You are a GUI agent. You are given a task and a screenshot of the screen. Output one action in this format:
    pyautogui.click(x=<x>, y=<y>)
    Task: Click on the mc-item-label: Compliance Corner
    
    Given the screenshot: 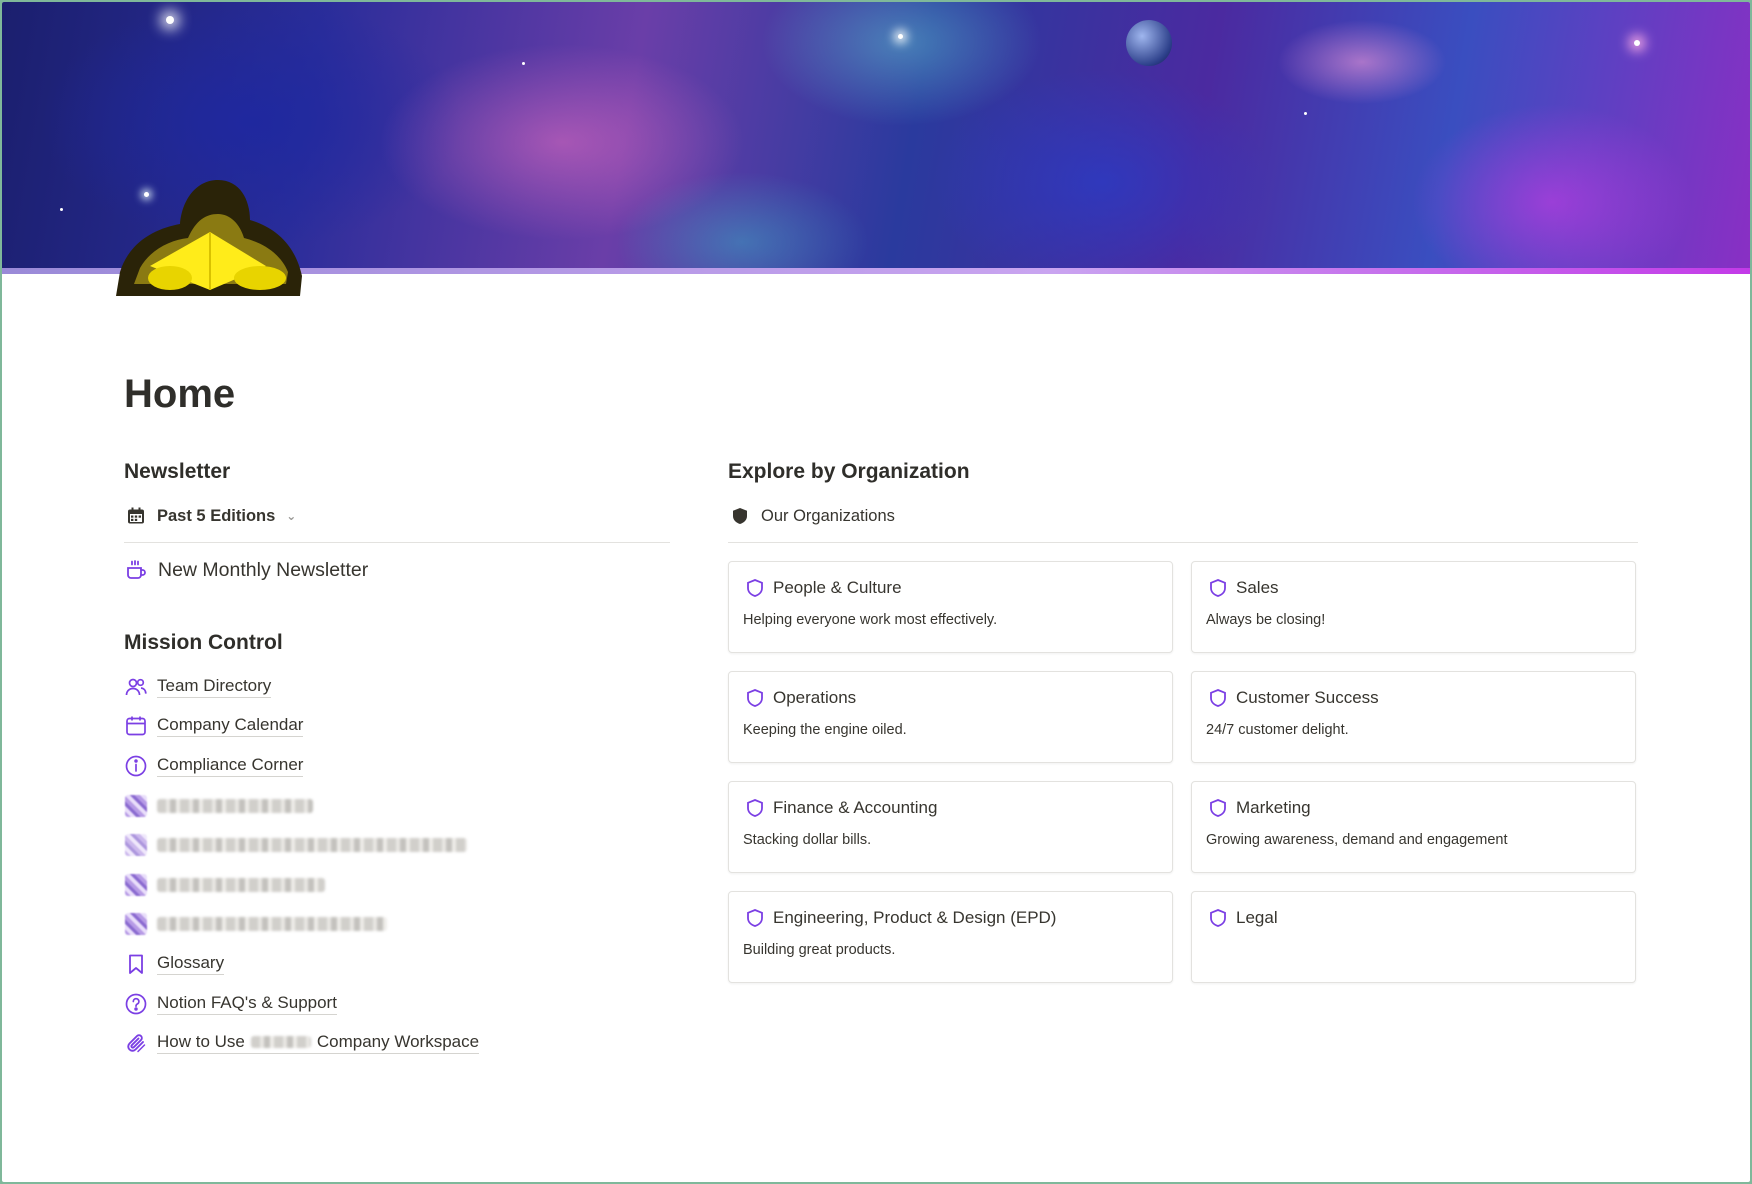 What is the action you would take?
    pyautogui.click(x=230, y=766)
    